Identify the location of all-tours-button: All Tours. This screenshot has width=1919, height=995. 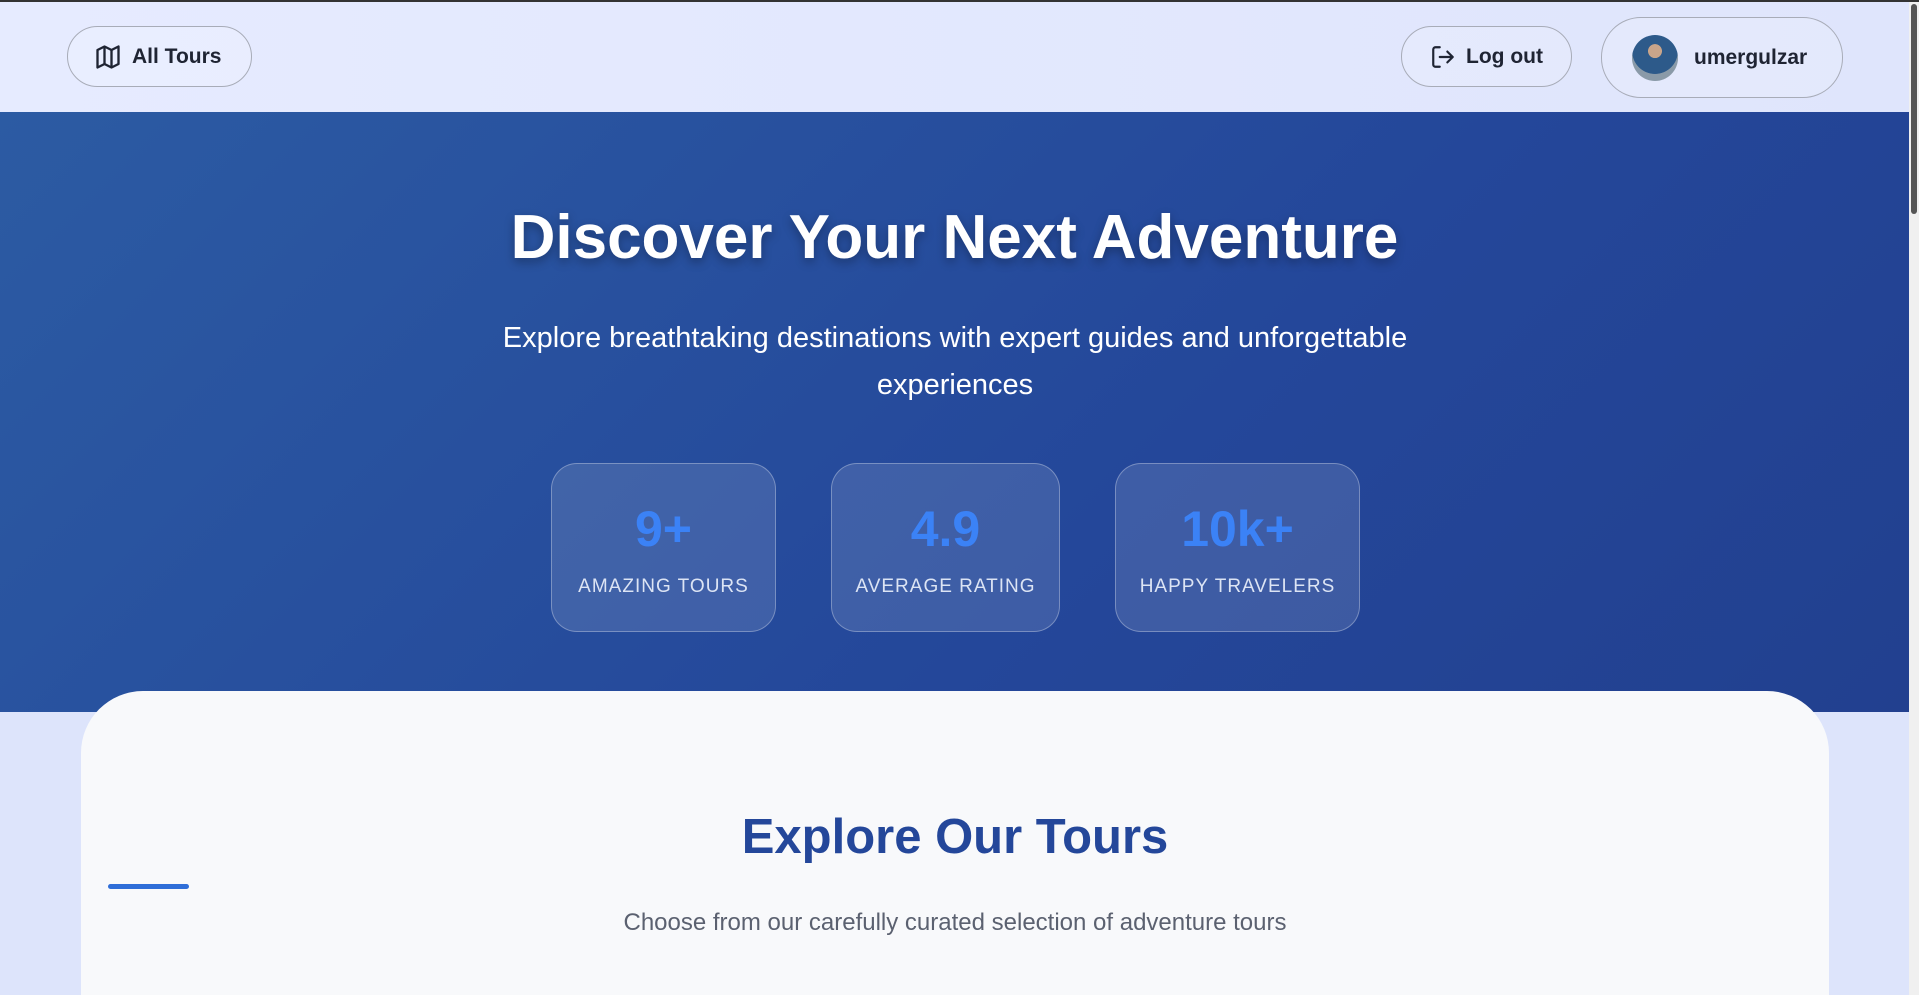
(159, 56).